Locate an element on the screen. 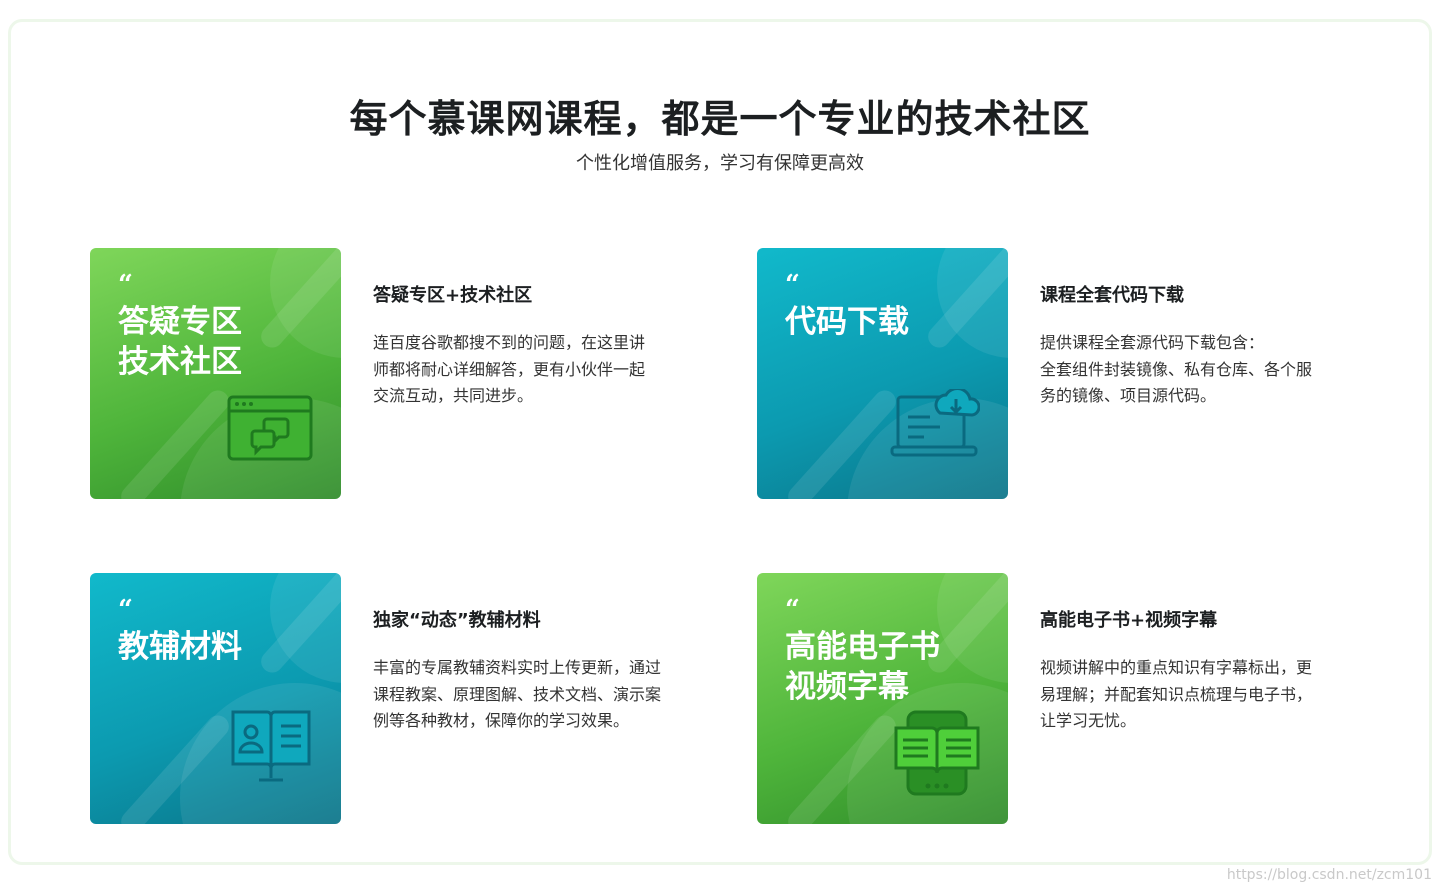 This screenshot has width=1440, height=889. ebook-tablet-icon is located at coordinates (937, 755).